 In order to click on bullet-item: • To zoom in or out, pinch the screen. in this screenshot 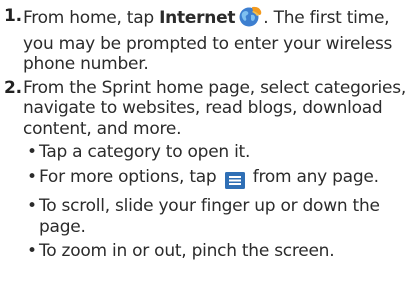, I will do `click(217, 251)`.